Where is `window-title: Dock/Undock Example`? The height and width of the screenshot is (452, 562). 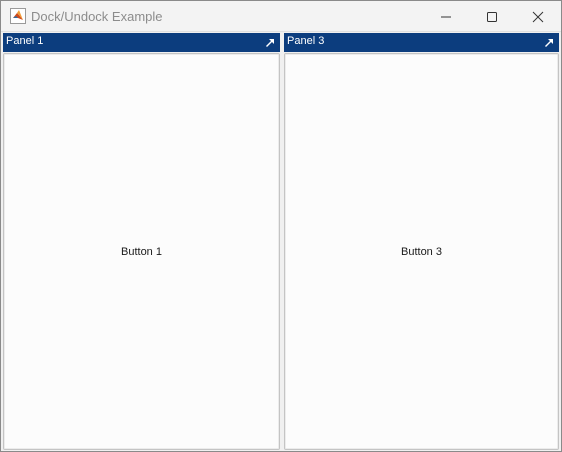
window-title: Dock/Undock Example is located at coordinates (97, 16).